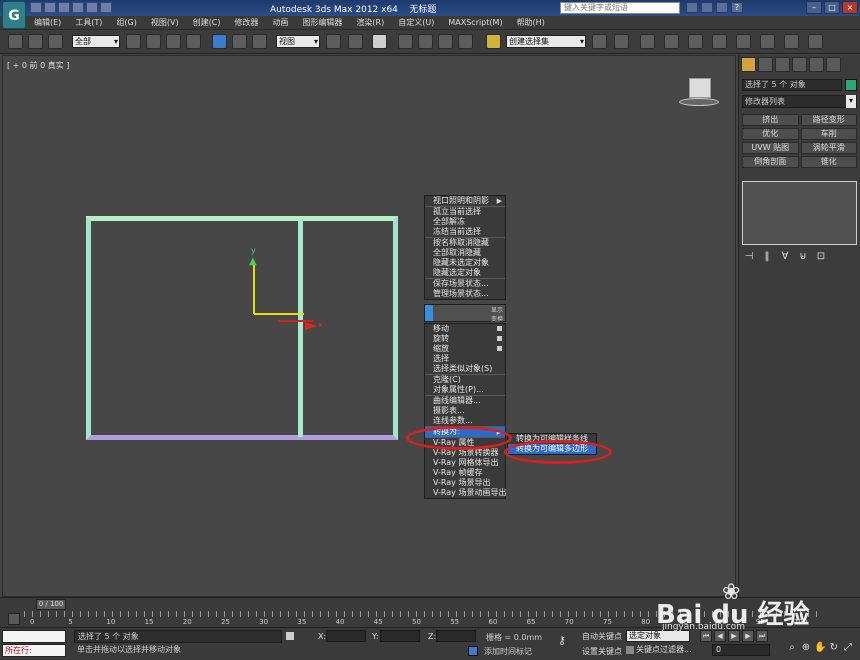 This screenshot has width=860, height=660. Describe the element at coordinates (416, 23) in the screenshot. I see `menu-item: 自定义(U)` at that location.